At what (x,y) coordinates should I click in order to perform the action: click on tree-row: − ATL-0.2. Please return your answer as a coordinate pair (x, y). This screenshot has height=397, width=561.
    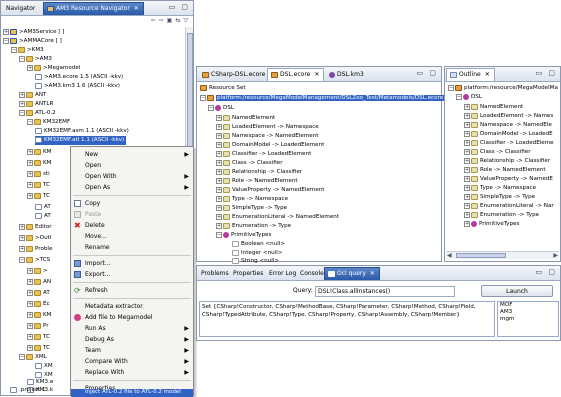
    Looking at the image, I should click on (37, 113).